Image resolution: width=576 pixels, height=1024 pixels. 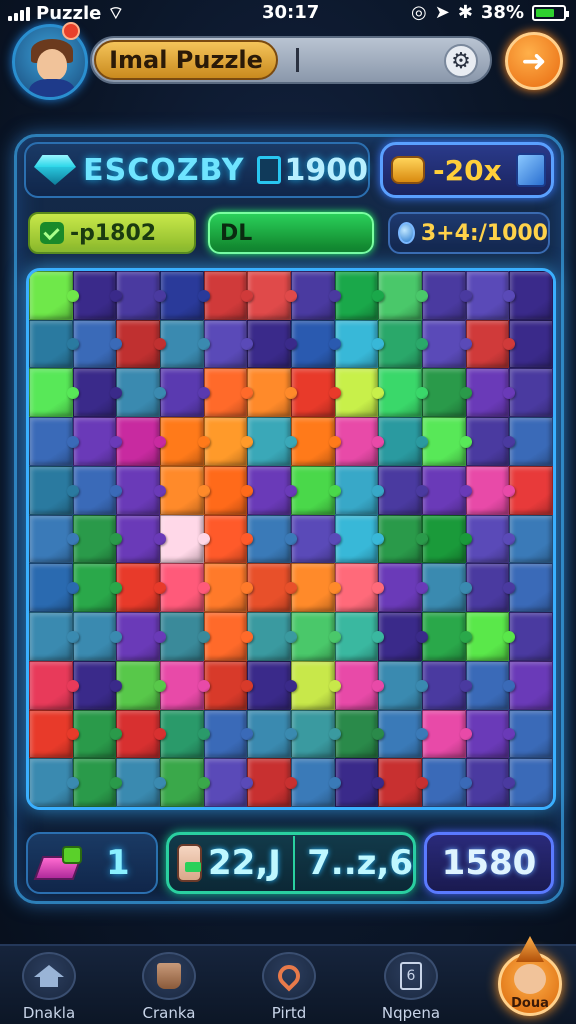 What do you see at coordinates (169, 988) in the screenshot?
I see `nav-item-cup: Cranka` at bounding box center [169, 988].